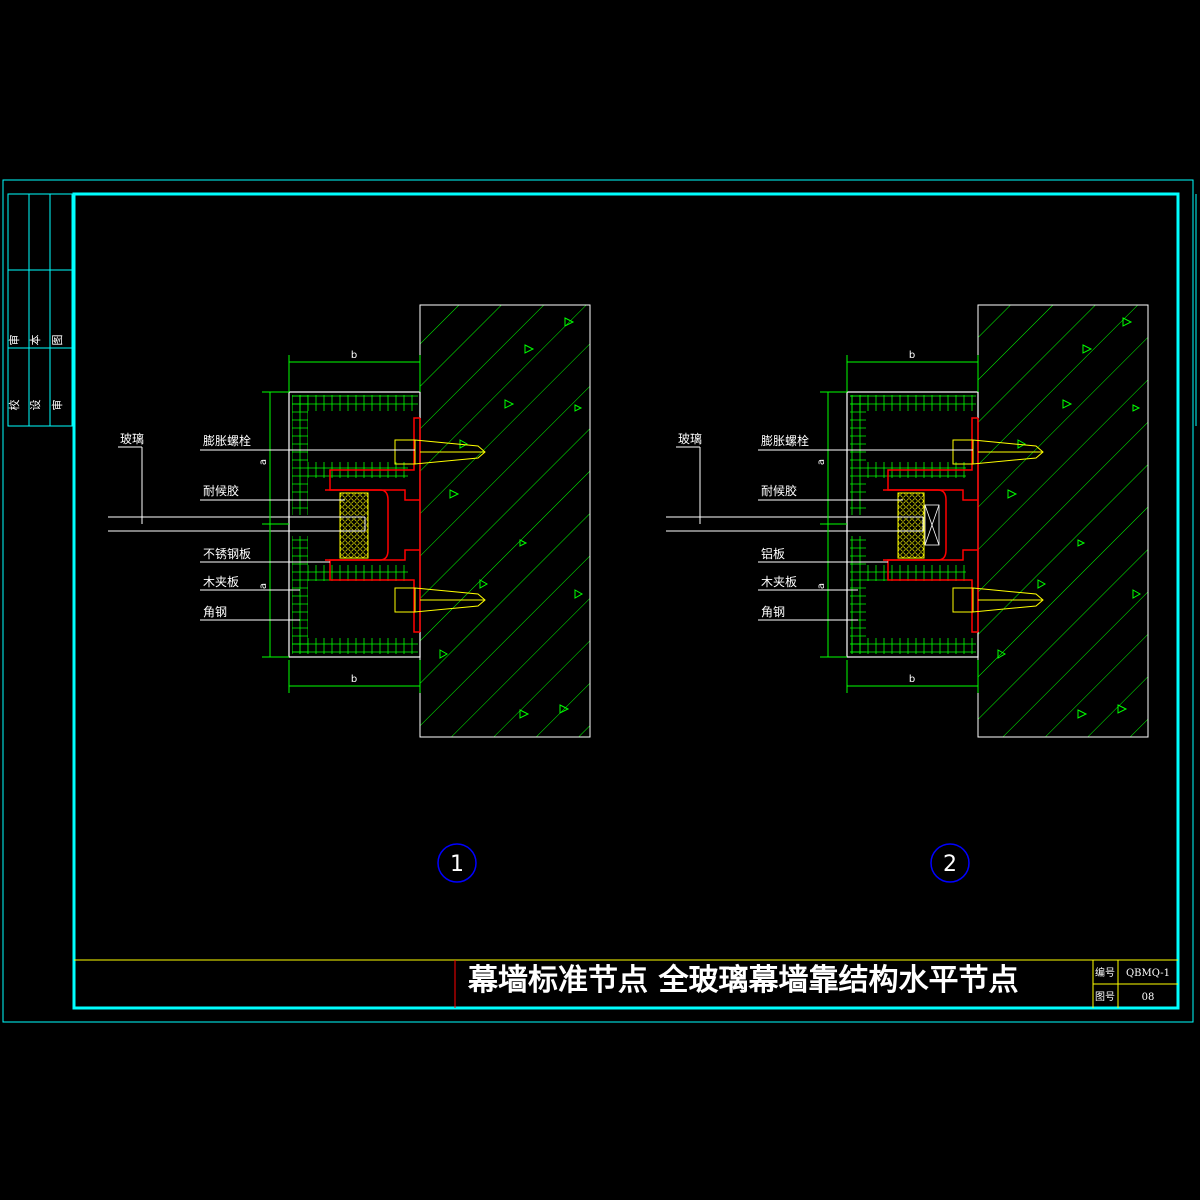 The image size is (1200, 1200). Describe the element at coordinates (1148, 997) in the screenshot. I see `sheet-value: 08` at that location.